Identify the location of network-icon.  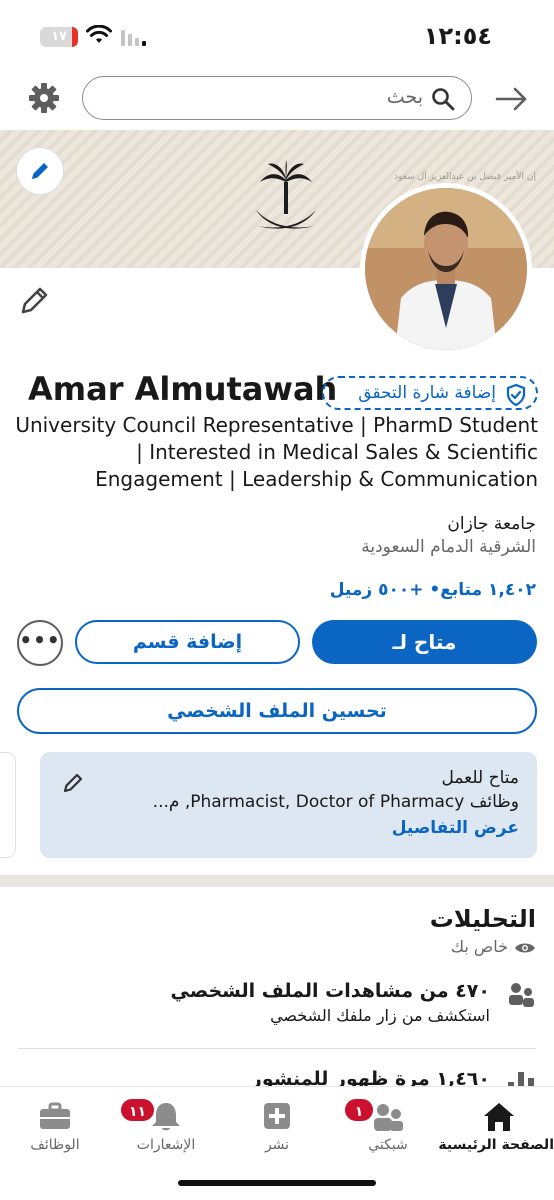
(388, 1117).